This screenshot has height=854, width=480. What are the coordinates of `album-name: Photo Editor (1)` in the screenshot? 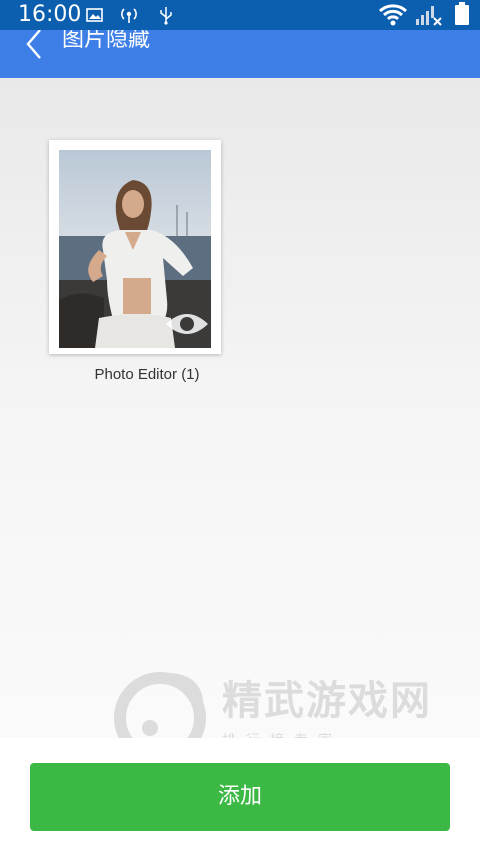 It's located at (147, 374).